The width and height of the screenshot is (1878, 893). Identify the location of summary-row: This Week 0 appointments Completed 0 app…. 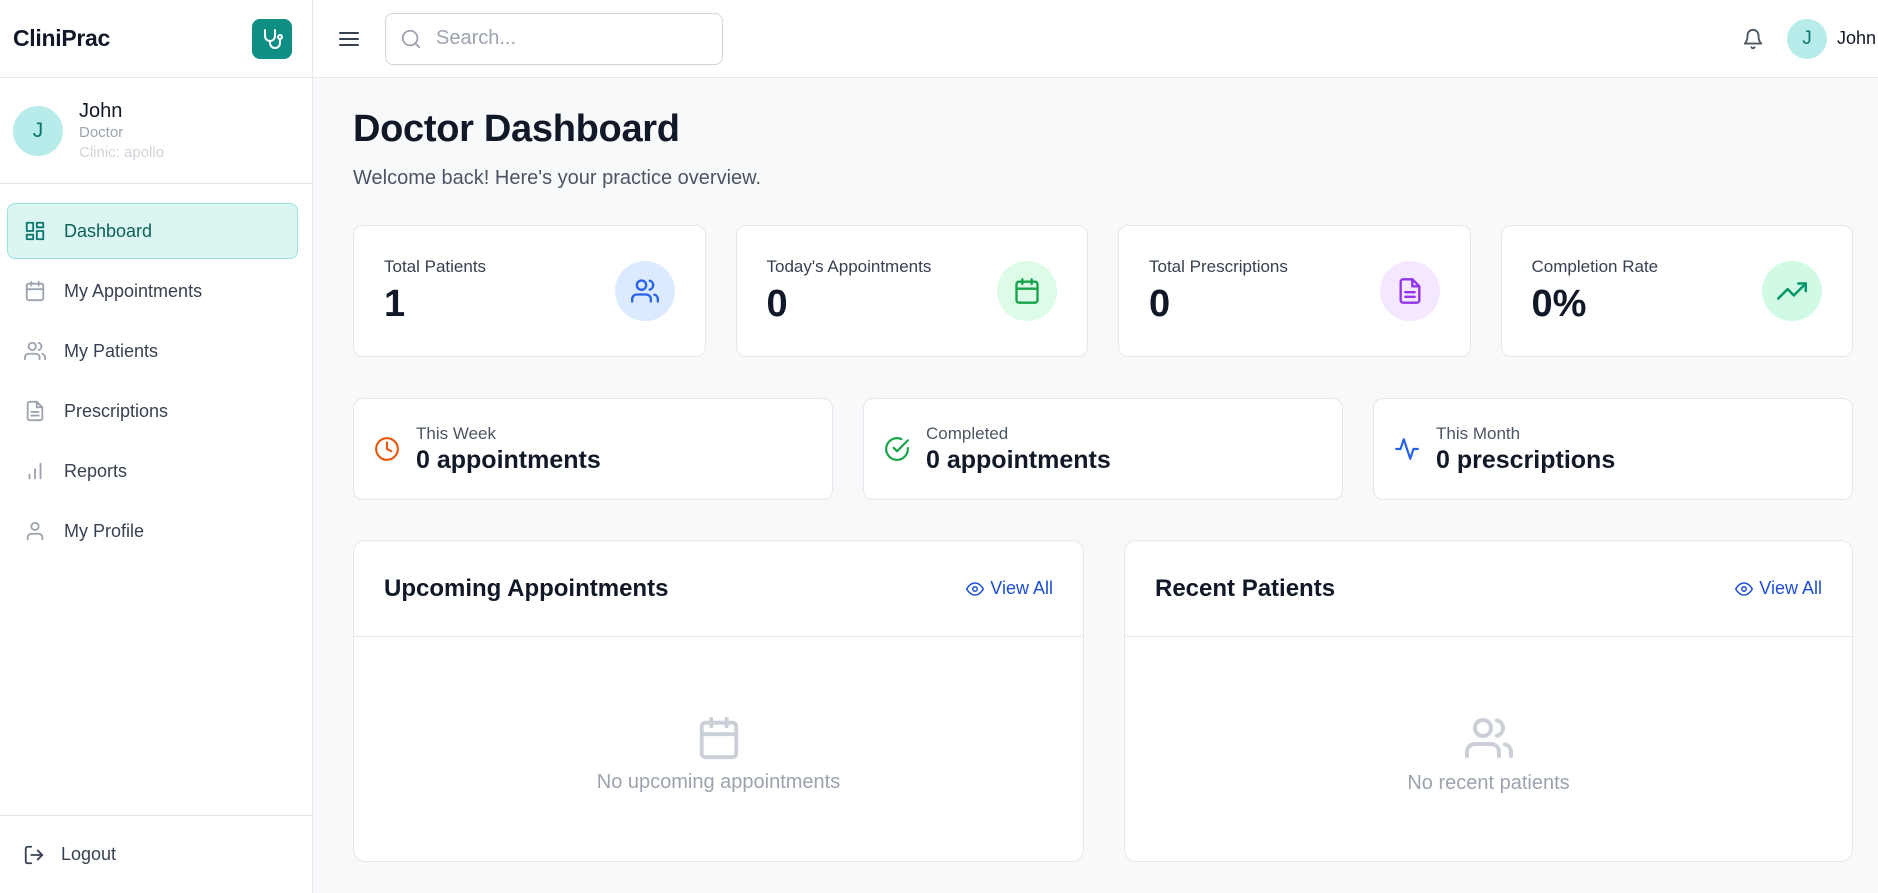
(1103, 449).